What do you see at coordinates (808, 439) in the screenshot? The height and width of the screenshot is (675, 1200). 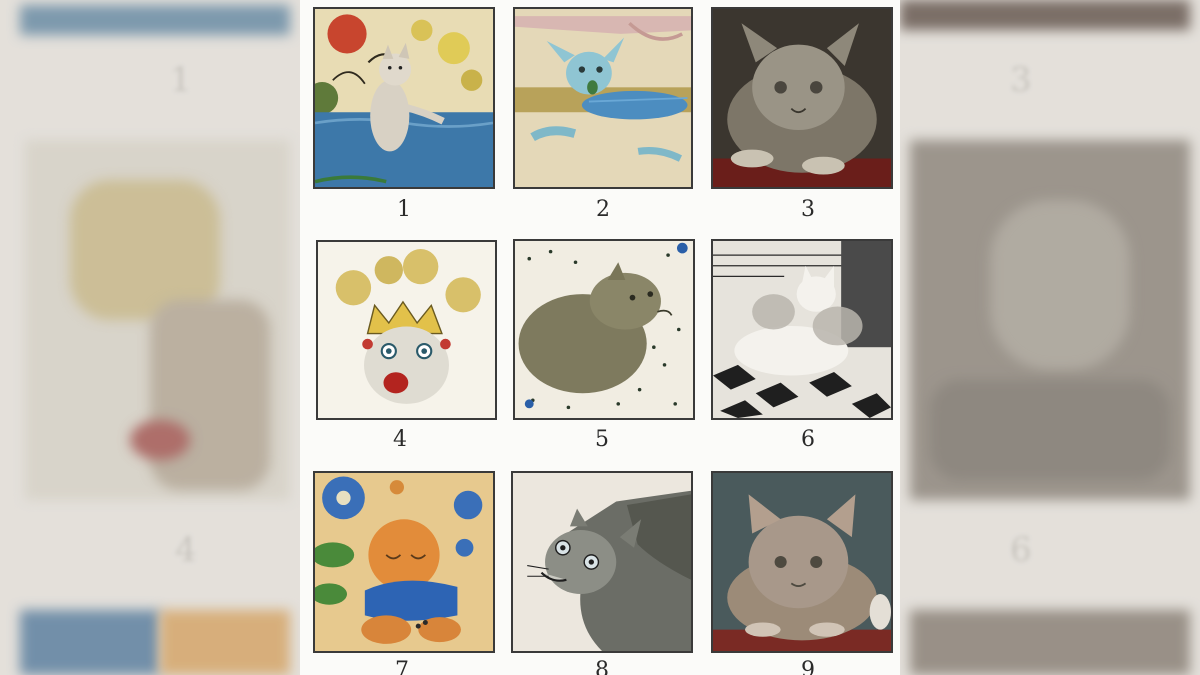 I see `painting-label-6: 6` at bounding box center [808, 439].